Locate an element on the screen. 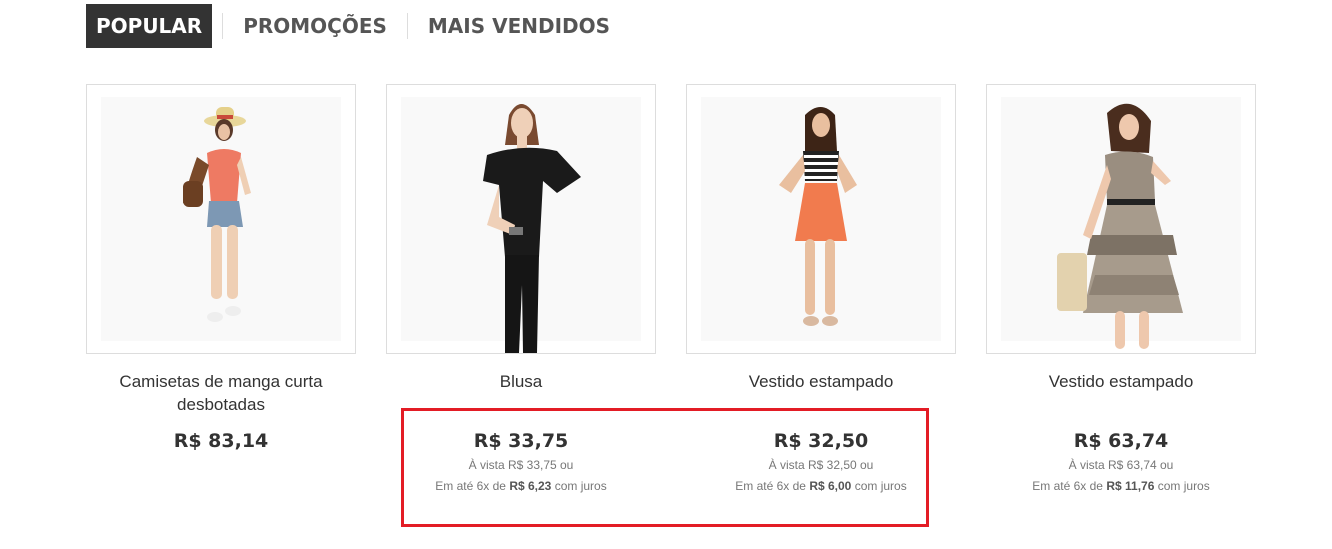 The image size is (1332, 549). product-price-block: R$ 83,14 is located at coordinates (221, 441).